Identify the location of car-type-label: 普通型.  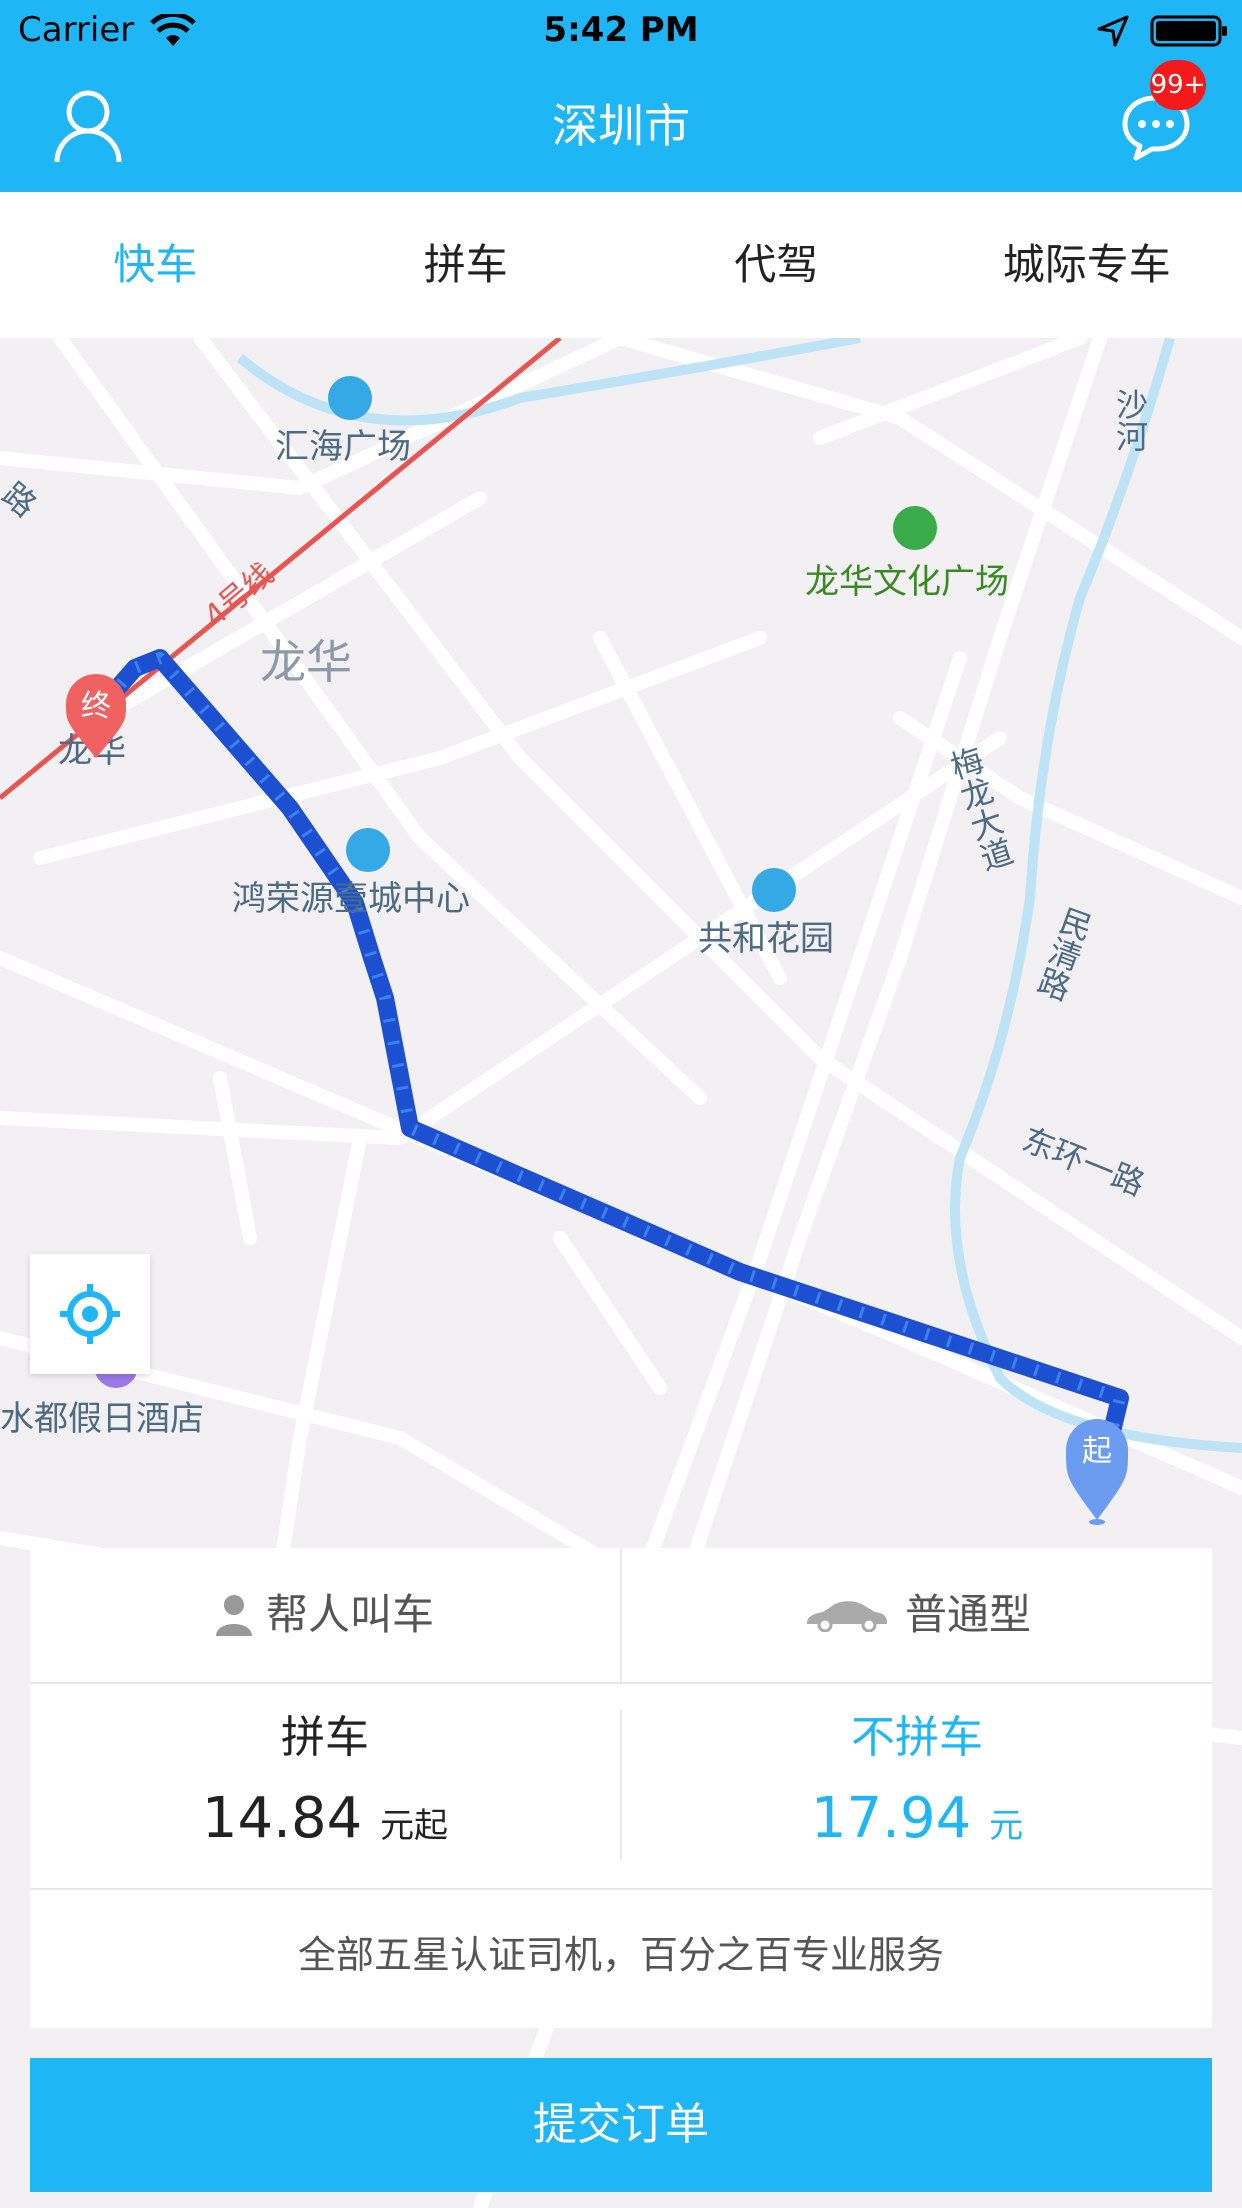
(967, 1614).